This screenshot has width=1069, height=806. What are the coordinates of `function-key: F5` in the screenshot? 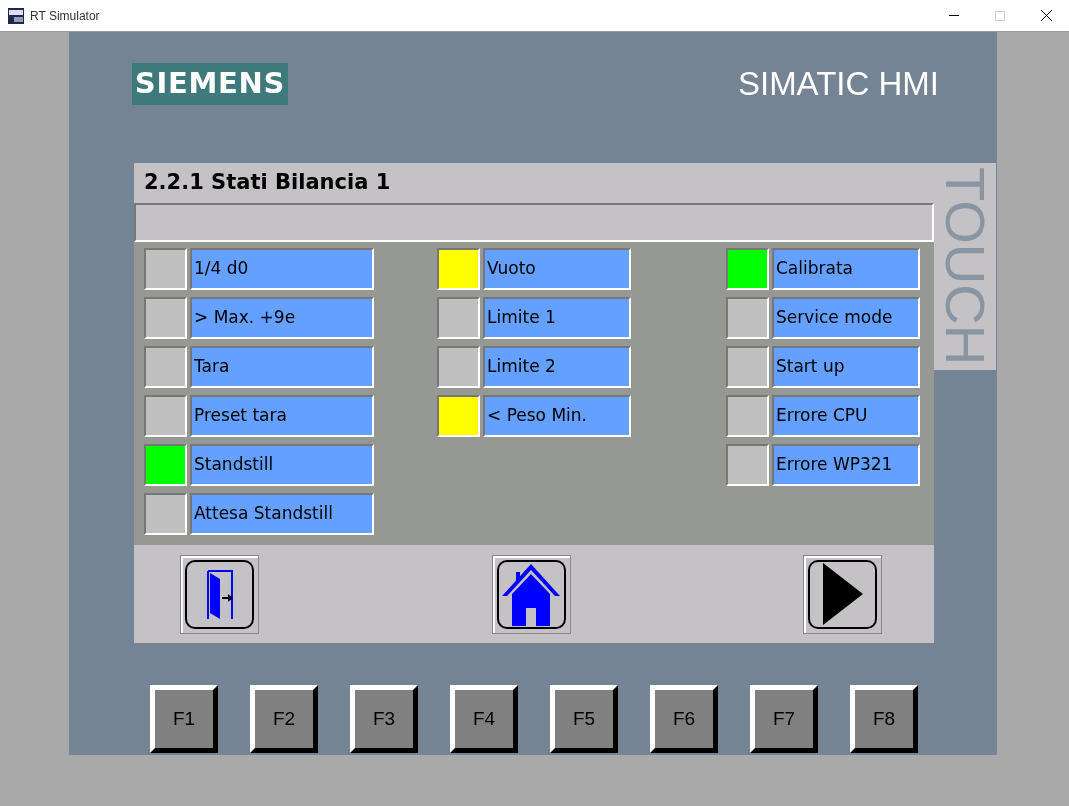 It's located at (584, 719).